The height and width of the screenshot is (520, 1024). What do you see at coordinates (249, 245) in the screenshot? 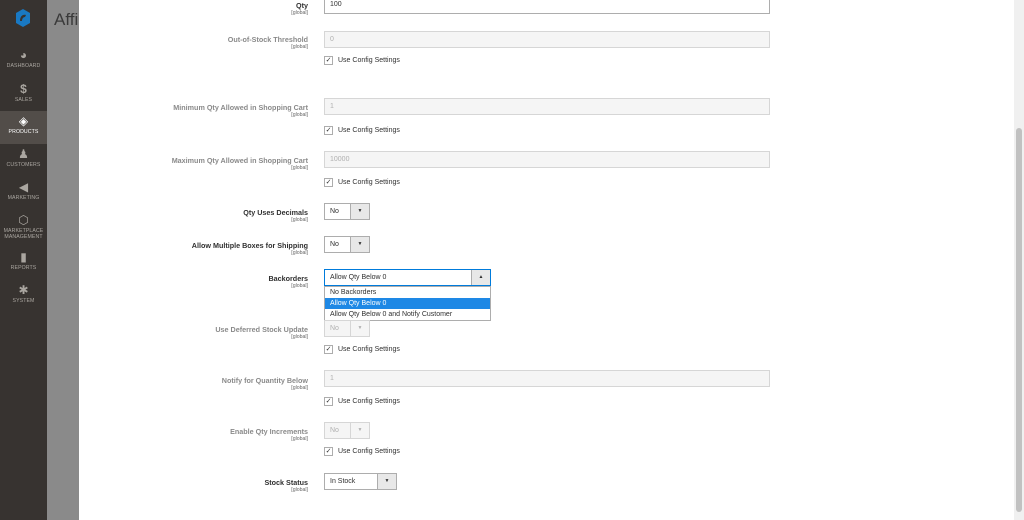
I see `field-label: Allow Multiple Boxes for Shipping` at bounding box center [249, 245].